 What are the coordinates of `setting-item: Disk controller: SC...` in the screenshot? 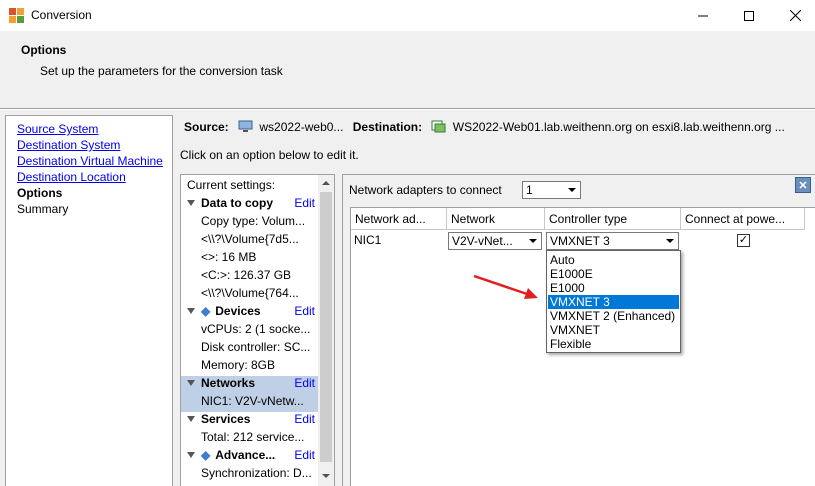 It's located at (250, 349).